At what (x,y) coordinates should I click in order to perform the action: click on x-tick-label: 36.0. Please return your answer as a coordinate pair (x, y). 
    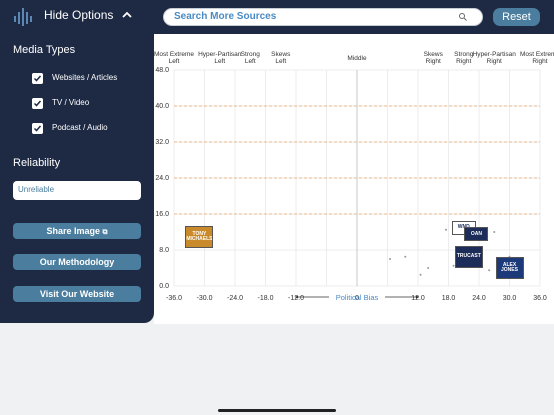
    Looking at the image, I should click on (540, 298).